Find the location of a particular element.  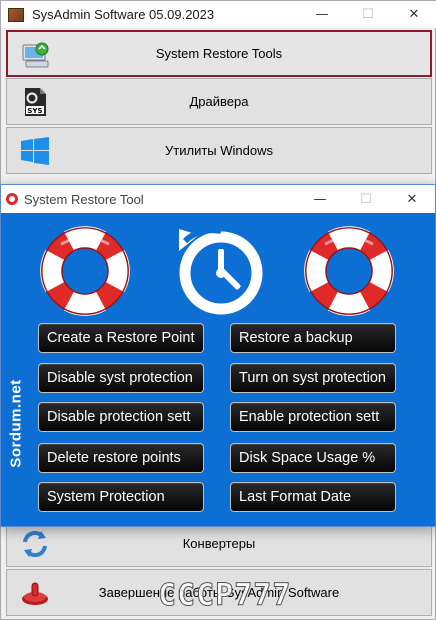

shutdown-icon is located at coordinates (35, 593).